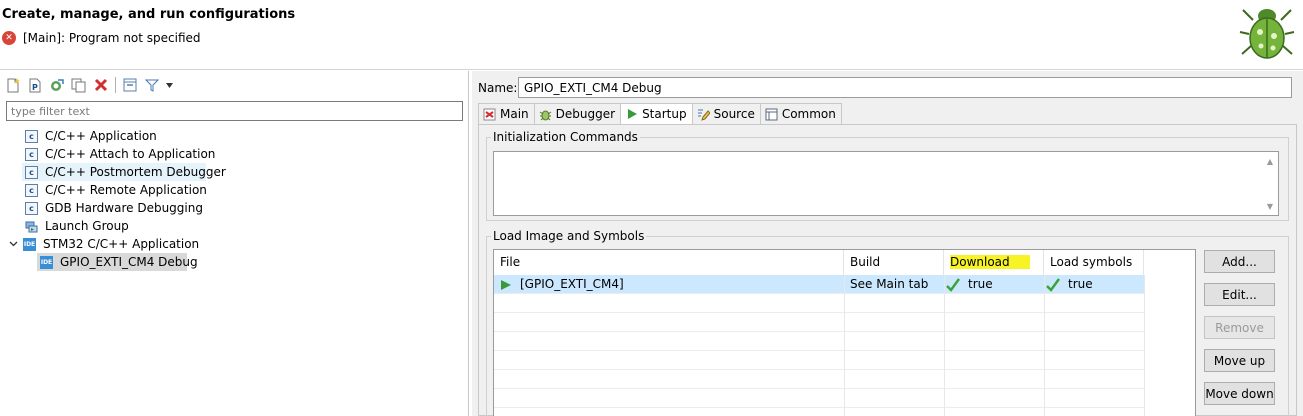  I want to click on export-icon, so click(56, 85).